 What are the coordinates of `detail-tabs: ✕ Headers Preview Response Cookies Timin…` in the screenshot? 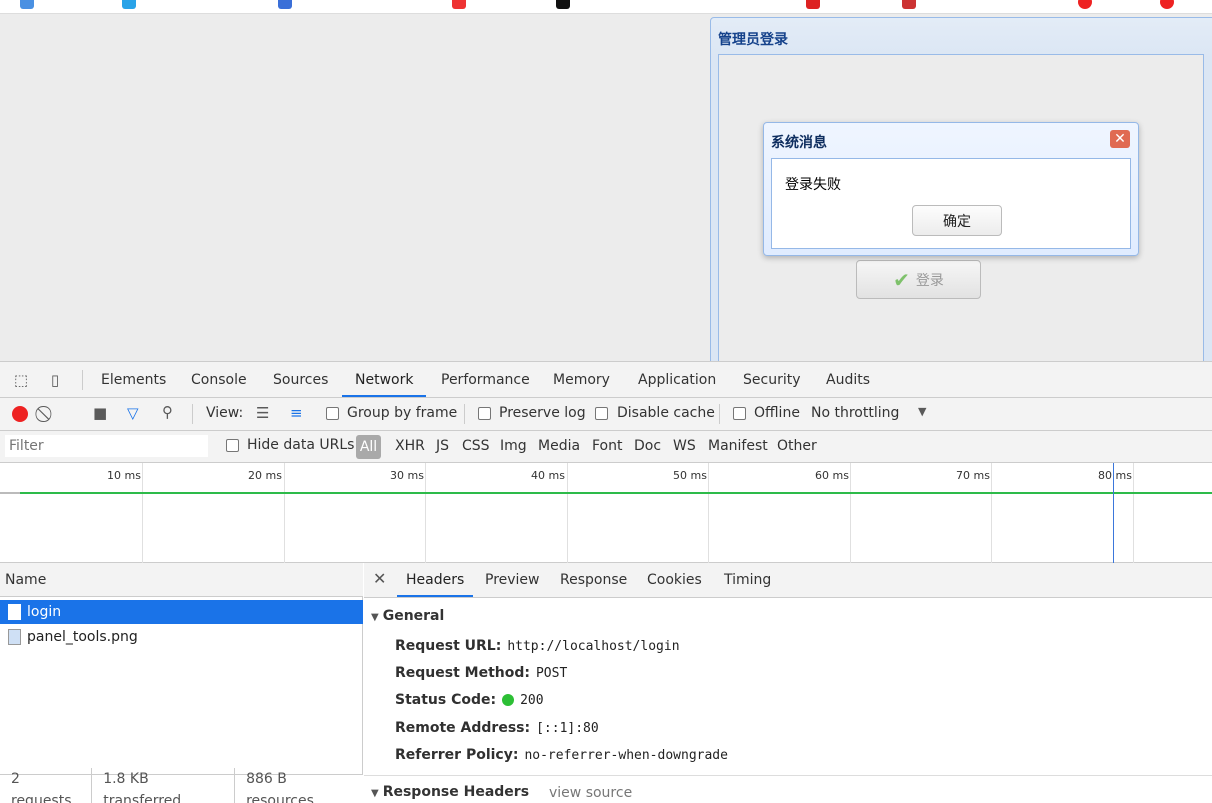 It's located at (788, 580).